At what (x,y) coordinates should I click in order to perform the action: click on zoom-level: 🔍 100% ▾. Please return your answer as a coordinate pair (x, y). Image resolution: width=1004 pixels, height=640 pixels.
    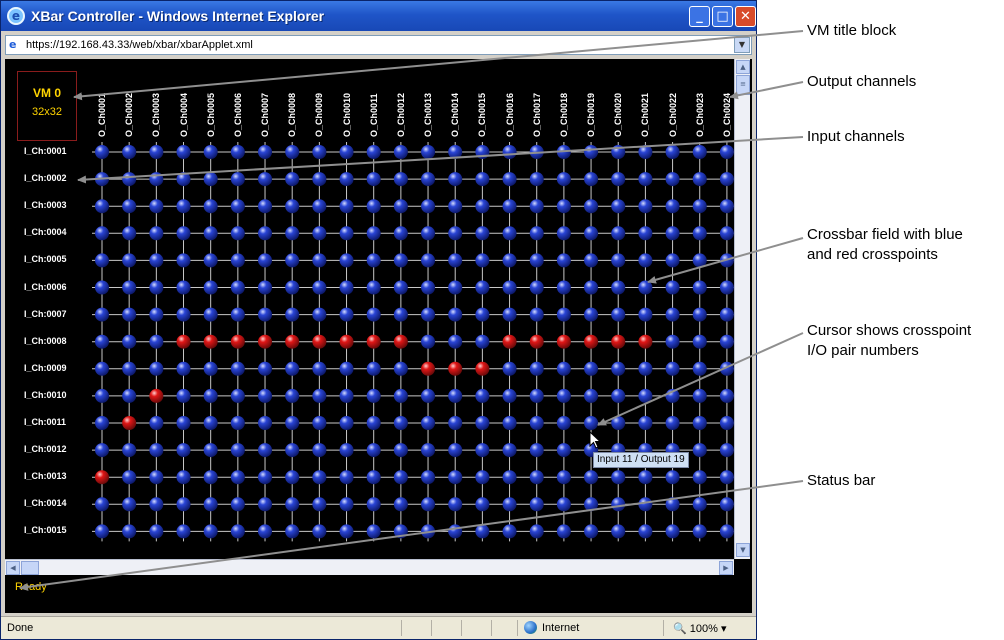
    Looking at the image, I should click on (699, 628).